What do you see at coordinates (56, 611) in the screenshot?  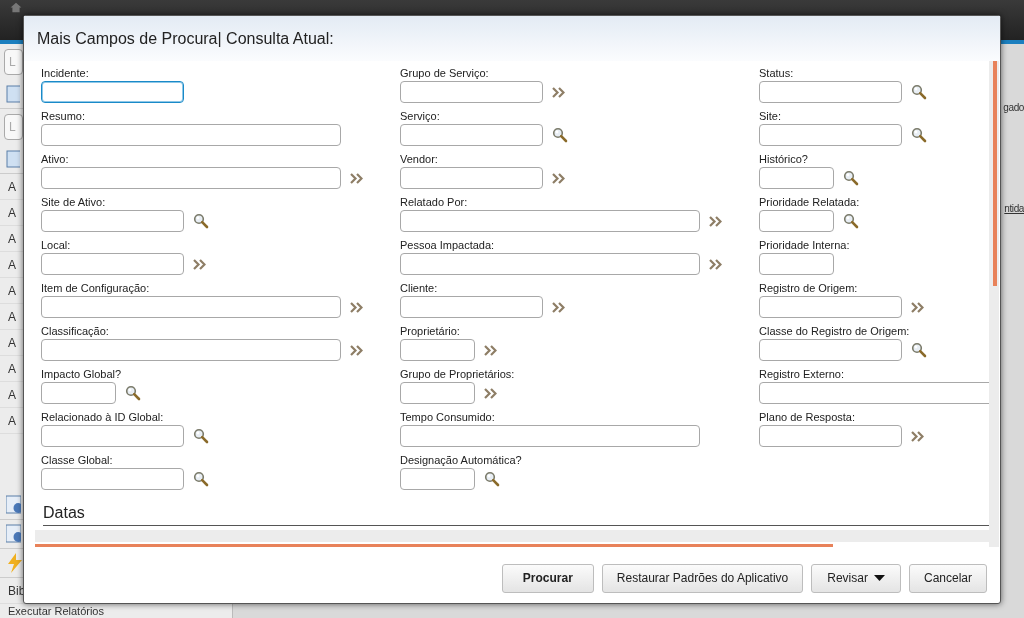 I see `sidebar-link: Executar Relatórios` at bounding box center [56, 611].